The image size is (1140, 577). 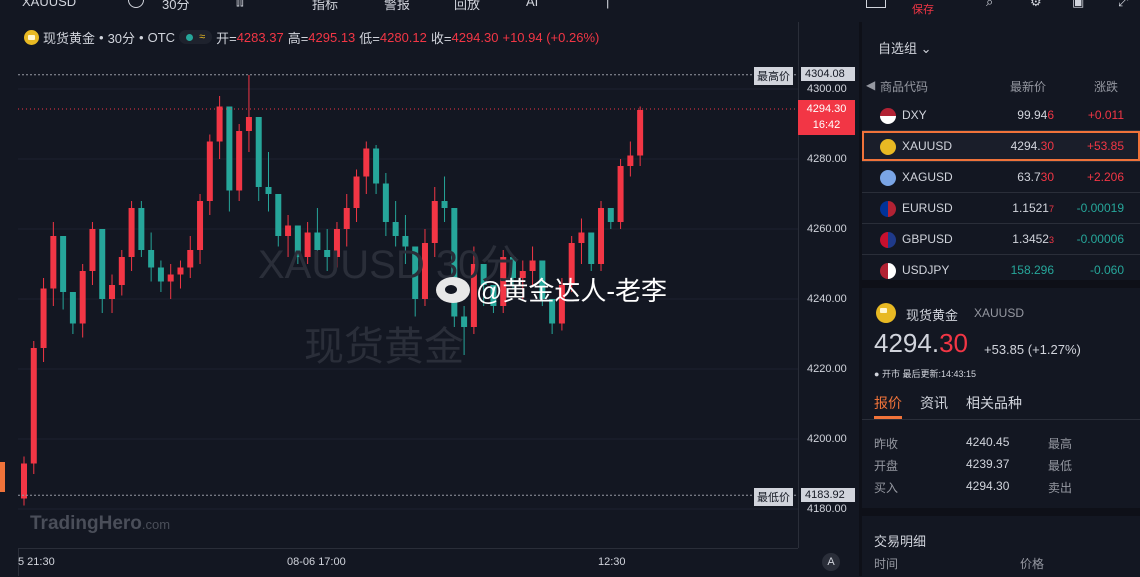 What do you see at coordinates (1001, 208) in the screenshot?
I see `watchlist-row: EURUSD 1.15217 -0.00019` at bounding box center [1001, 208].